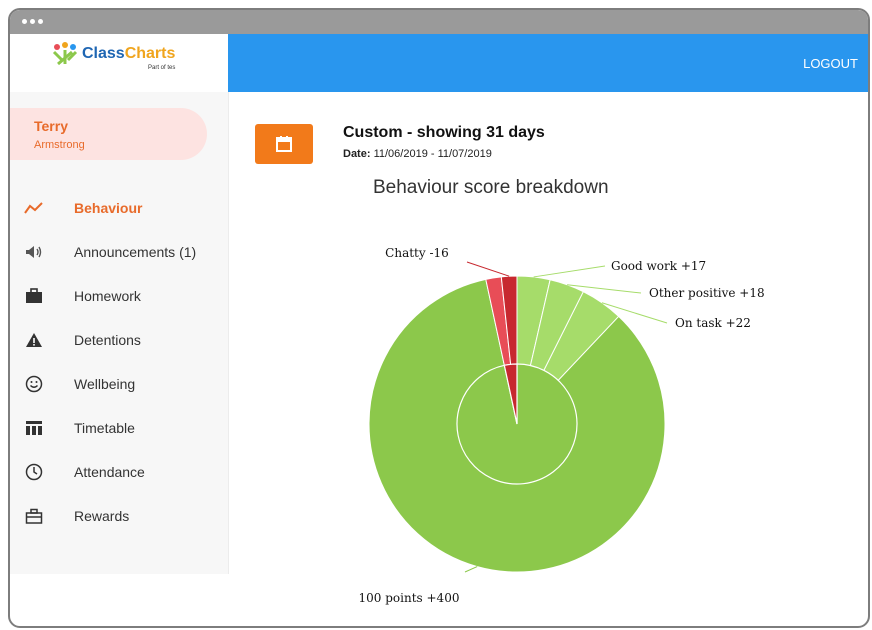 The width and height of the screenshot is (872, 630). I want to click on sidebar-item-label: Announcements (1), so click(135, 252).